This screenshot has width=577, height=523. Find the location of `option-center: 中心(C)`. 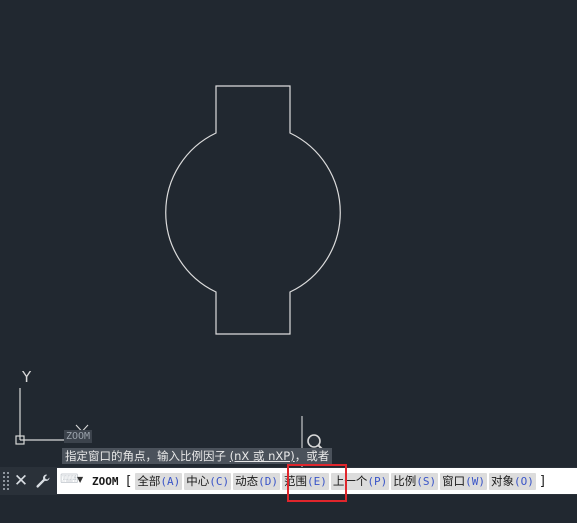

option-center: 中心(C) is located at coordinates (208, 481).